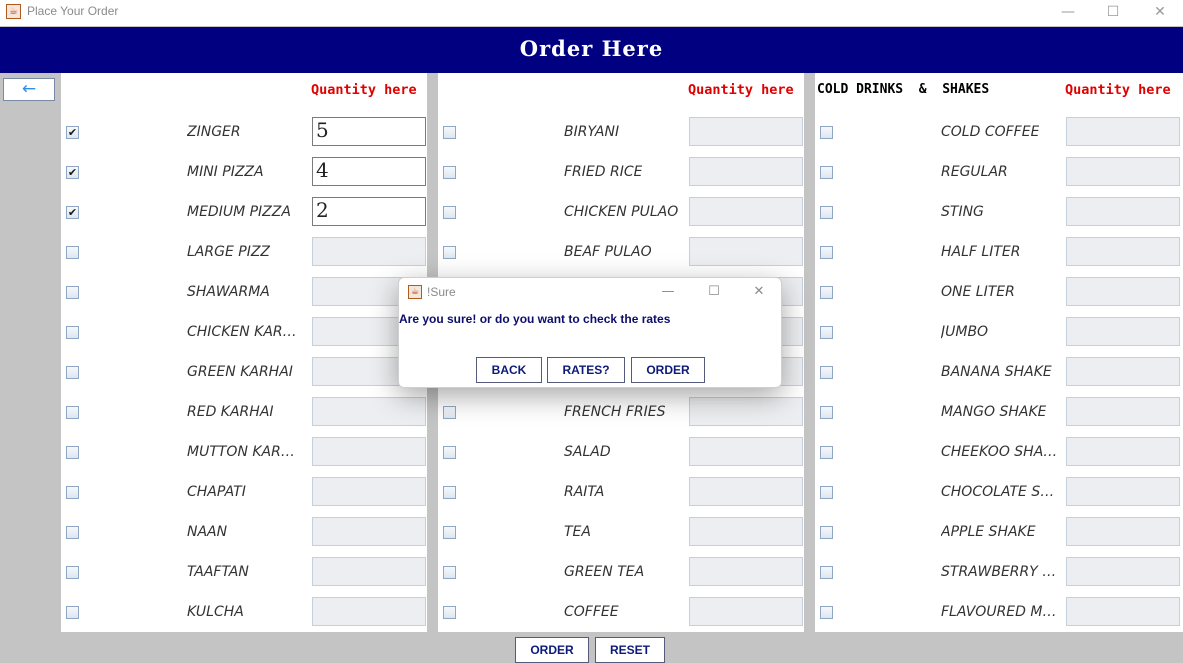 The width and height of the screenshot is (1183, 663). I want to click on arrow-left-icon: ←, so click(29, 89).